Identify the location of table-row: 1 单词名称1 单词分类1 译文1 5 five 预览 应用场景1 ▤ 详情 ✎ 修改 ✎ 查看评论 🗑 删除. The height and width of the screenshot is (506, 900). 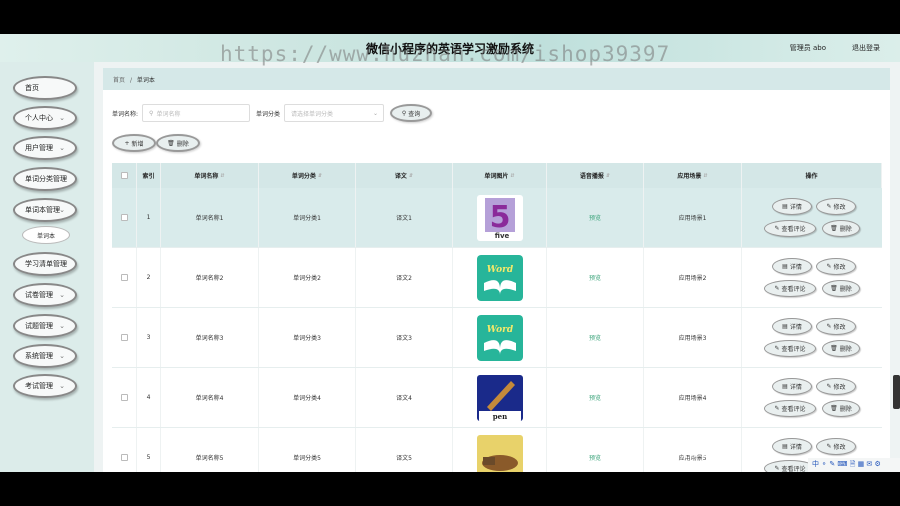
(497, 218).